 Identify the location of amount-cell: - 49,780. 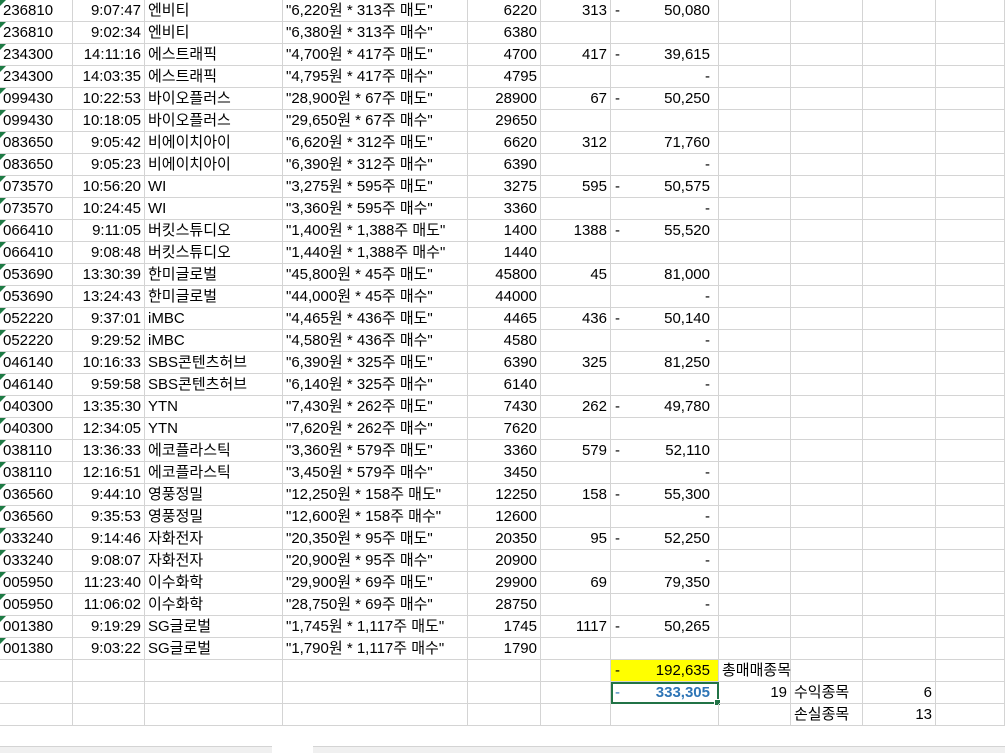
(665, 407).